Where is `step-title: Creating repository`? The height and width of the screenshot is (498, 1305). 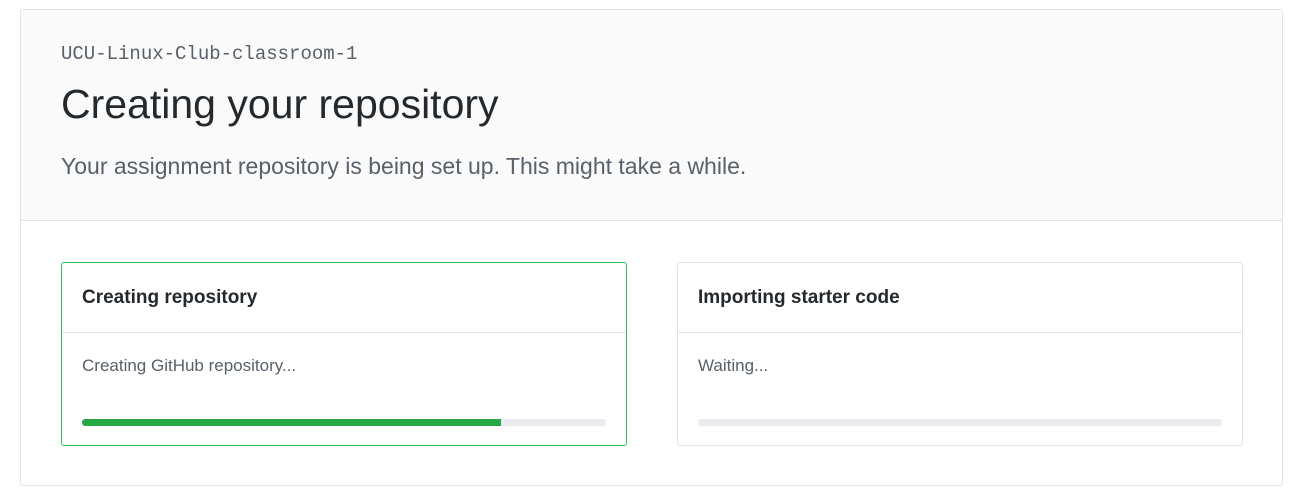
step-title: Creating repository is located at coordinates (170, 297).